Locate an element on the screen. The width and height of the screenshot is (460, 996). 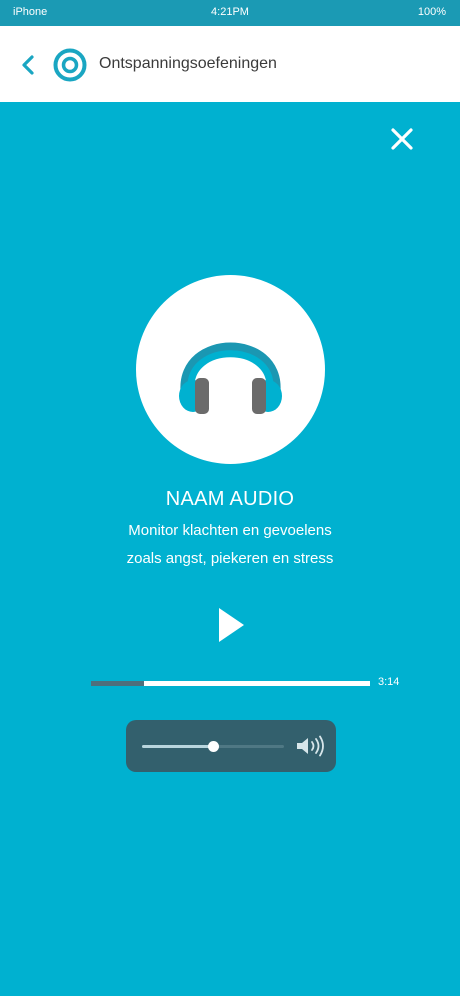
speaker-icon is located at coordinates (310, 746).